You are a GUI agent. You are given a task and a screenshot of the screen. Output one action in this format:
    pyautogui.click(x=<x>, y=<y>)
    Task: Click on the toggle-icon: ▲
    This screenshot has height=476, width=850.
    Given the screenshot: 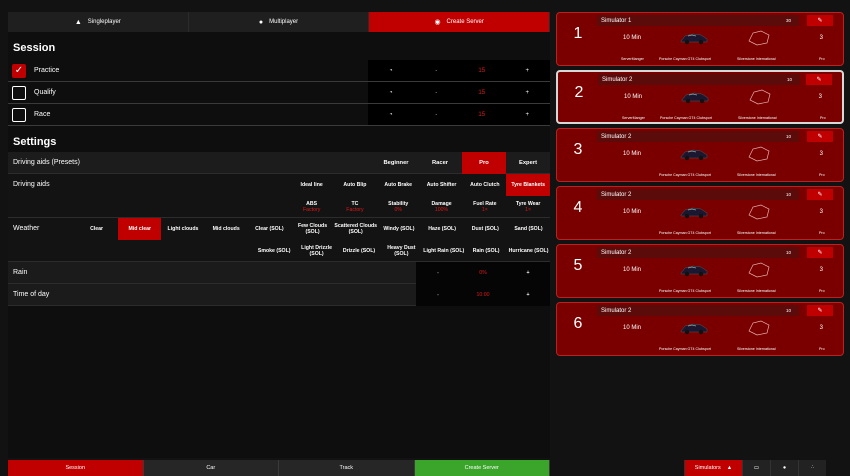 What is the action you would take?
    pyautogui.click(x=729, y=468)
    